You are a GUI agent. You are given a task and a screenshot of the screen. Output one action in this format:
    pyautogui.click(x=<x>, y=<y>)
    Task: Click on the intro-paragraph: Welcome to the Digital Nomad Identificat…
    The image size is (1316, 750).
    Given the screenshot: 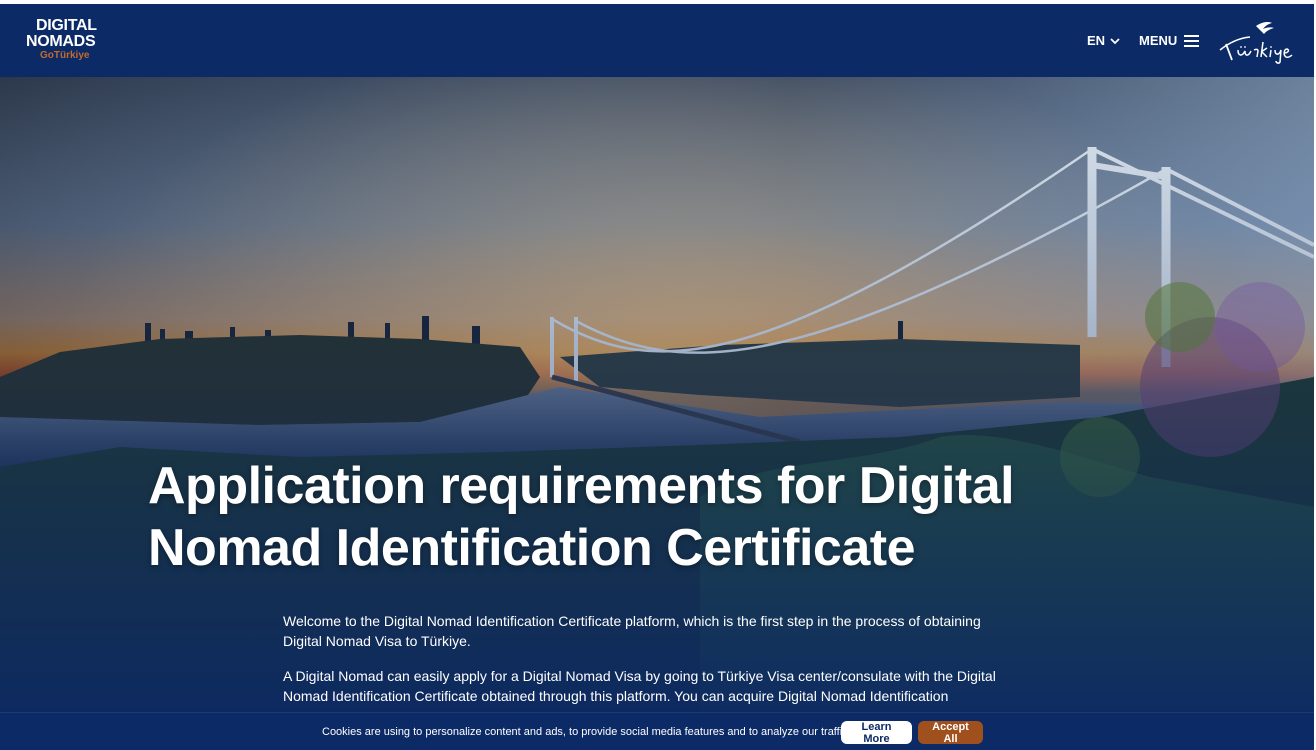 What is the action you would take?
    pyautogui.click(x=632, y=631)
    